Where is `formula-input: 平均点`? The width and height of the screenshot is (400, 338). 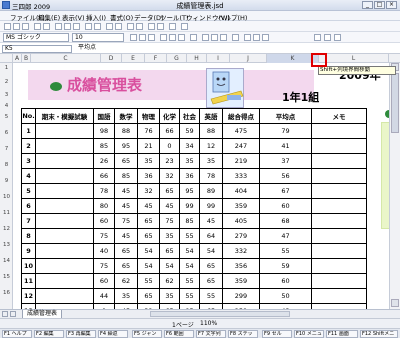
formula-input: 平均点 is located at coordinates (236, 49).